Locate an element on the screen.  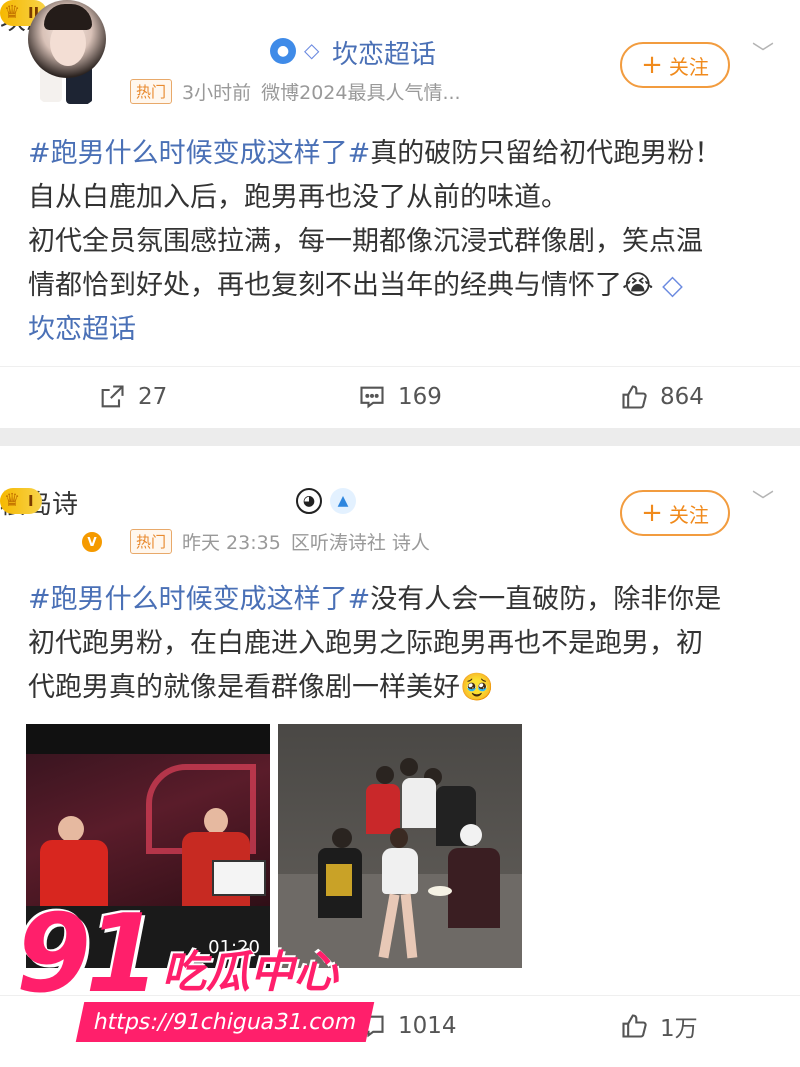
like-button: 864 is located at coordinates (662, 397).